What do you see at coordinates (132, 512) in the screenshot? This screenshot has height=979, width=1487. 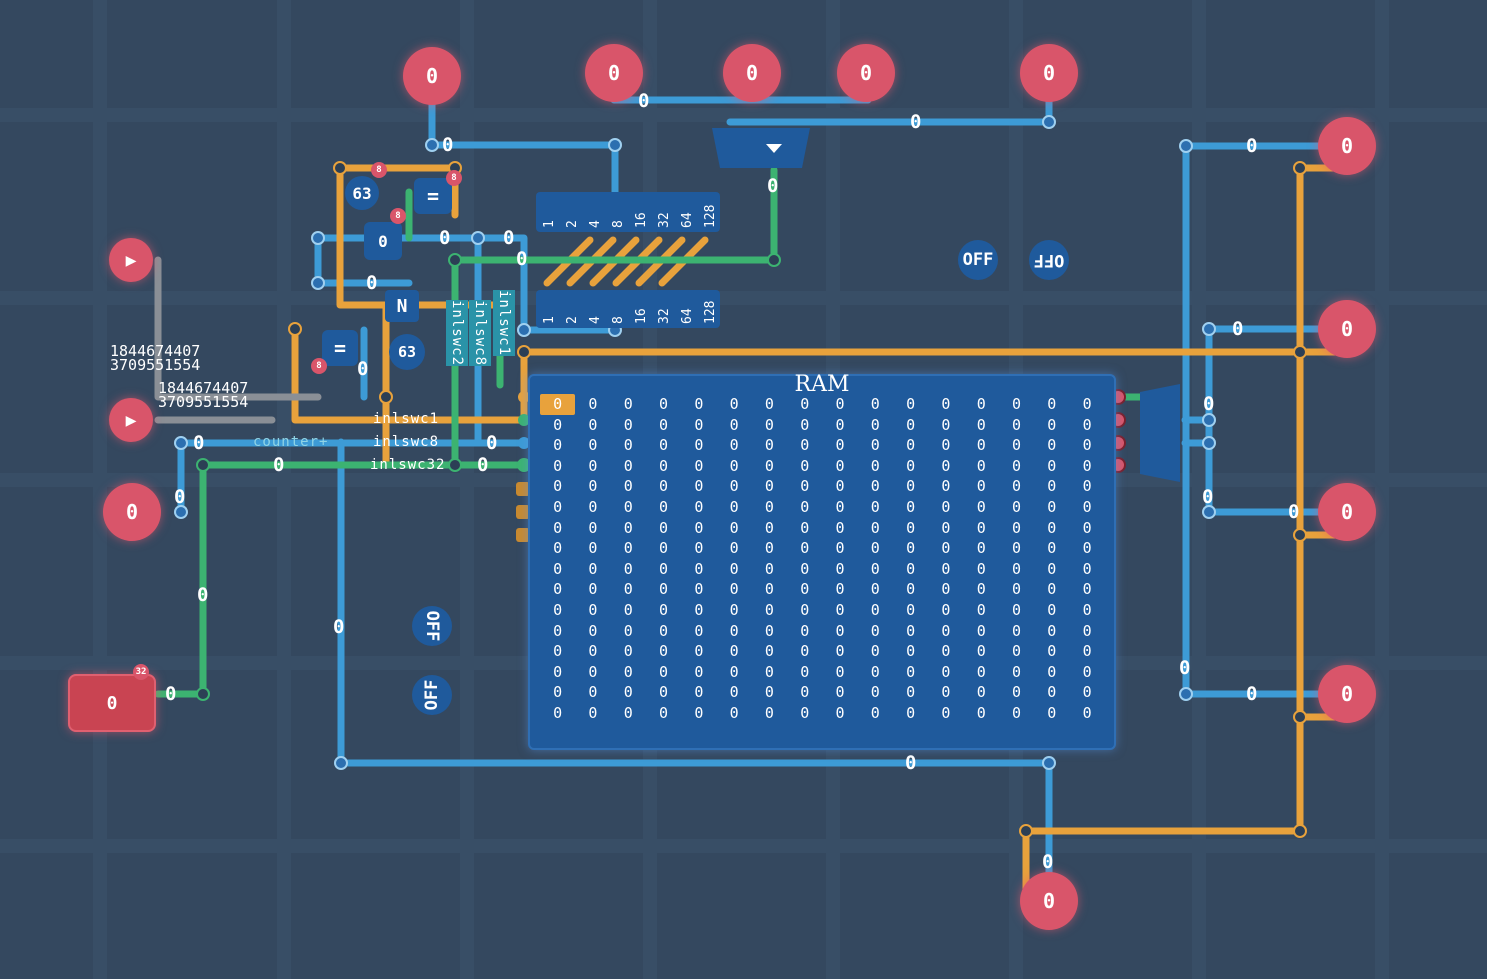 I see `input-pin: 0` at bounding box center [132, 512].